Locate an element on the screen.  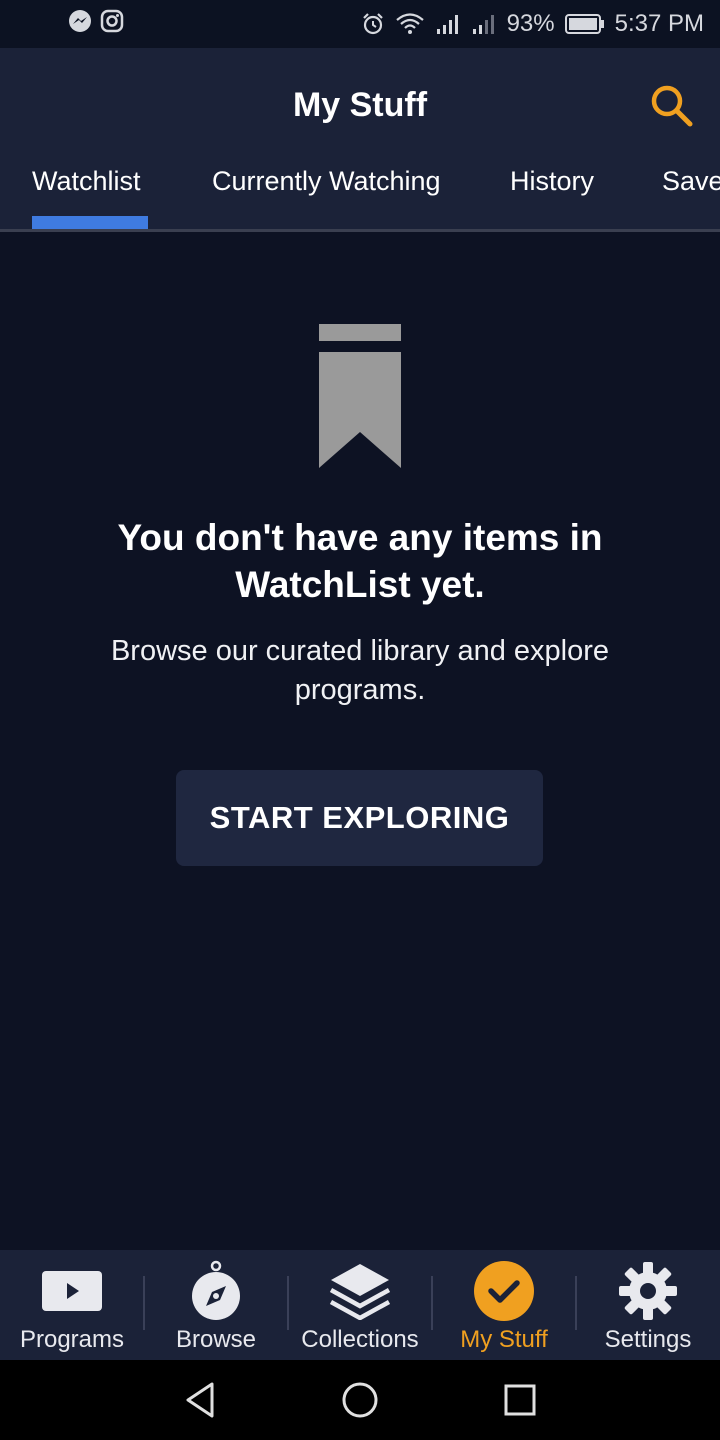
tab-saved: Save is located at coordinates (691, 181).